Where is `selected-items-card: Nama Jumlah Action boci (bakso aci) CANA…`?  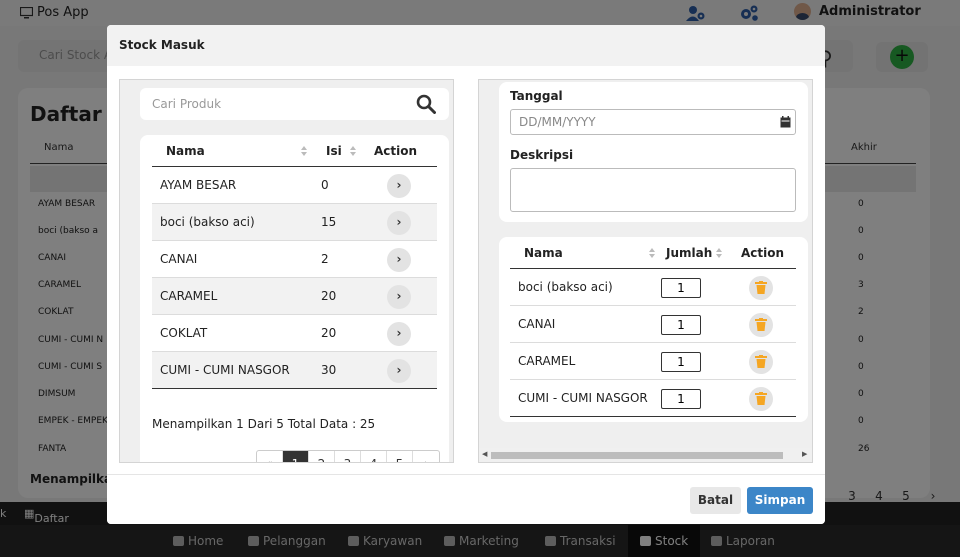 selected-items-card: Nama Jumlah Action boci (bakso aci) CANA… is located at coordinates (653, 329).